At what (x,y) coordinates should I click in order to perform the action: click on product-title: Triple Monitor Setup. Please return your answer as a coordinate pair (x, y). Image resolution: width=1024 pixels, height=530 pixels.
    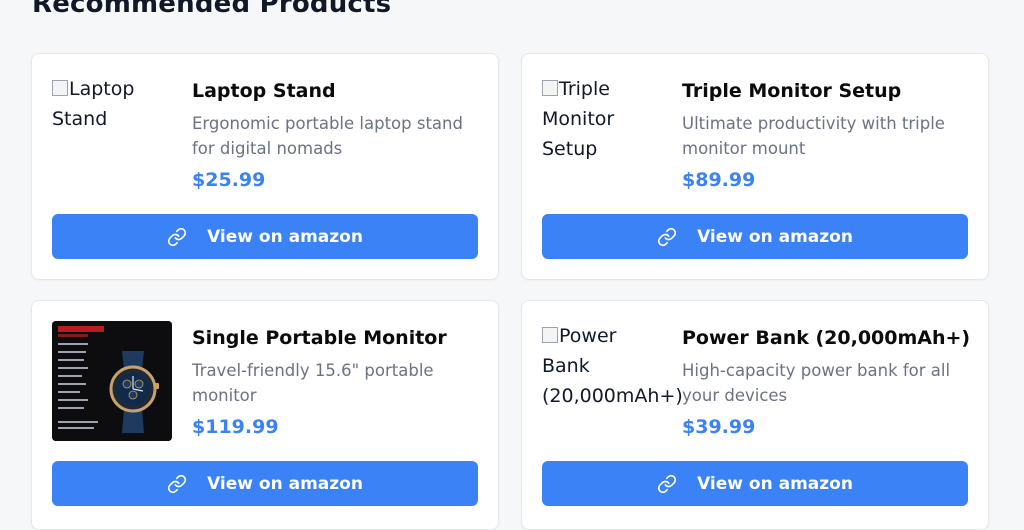
    Looking at the image, I should click on (792, 91).